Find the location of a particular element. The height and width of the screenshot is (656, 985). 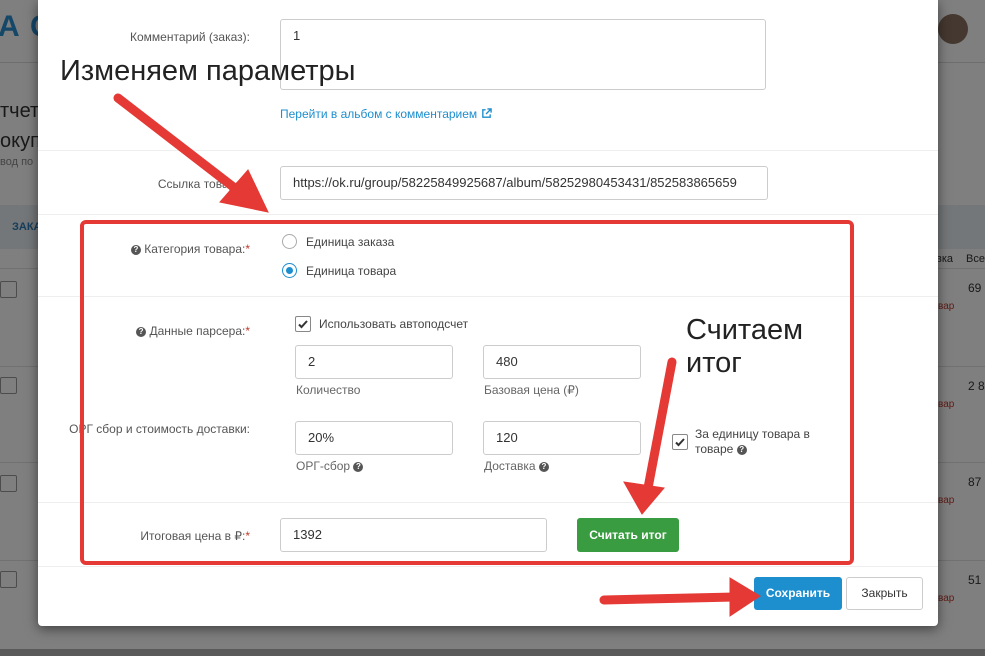

arrow-to-link is located at coordinates (181, 147).